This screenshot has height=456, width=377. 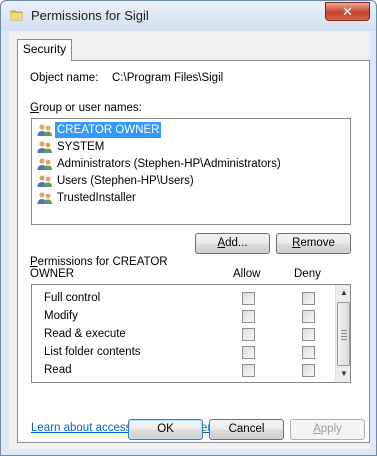 What do you see at coordinates (108, 130) in the screenshot?
I see `list-item-label: CREATOR OWNER` at bounding box center [108, 130].